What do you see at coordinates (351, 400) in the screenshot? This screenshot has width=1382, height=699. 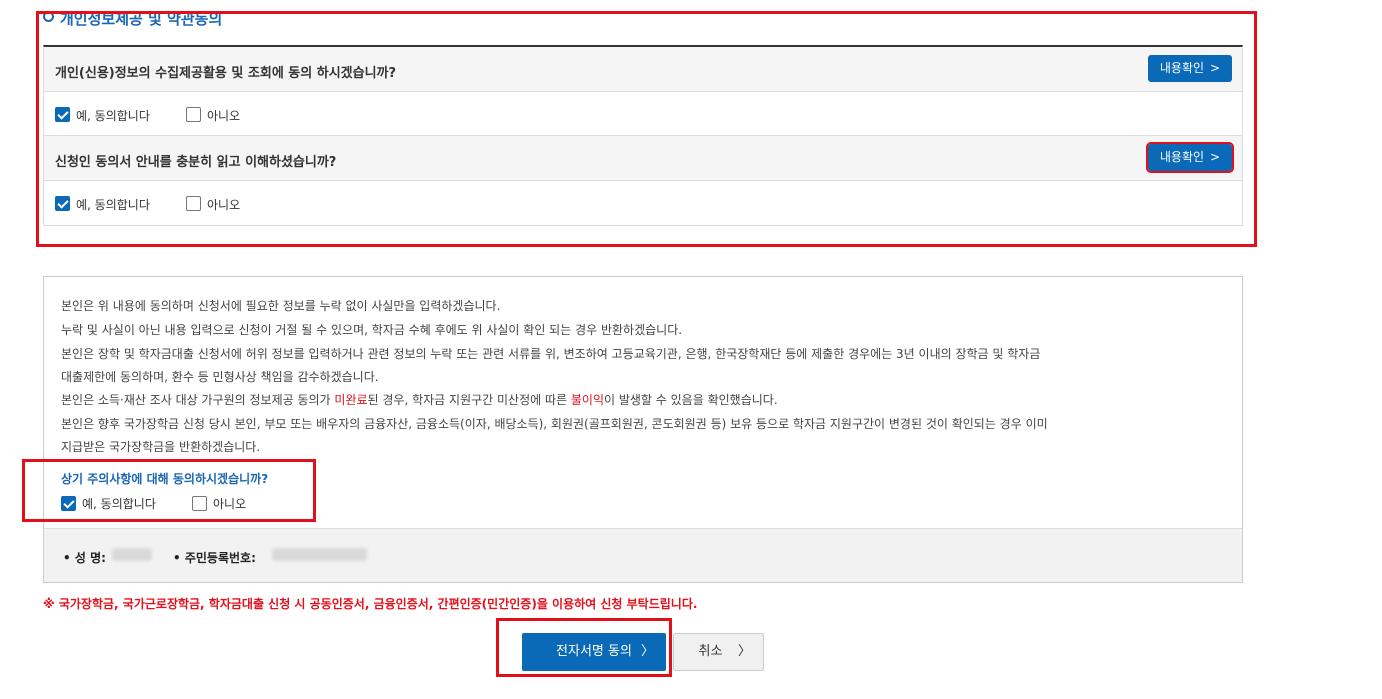 I see `notice-highlight: 미완료` at bounding box center [351, 400].